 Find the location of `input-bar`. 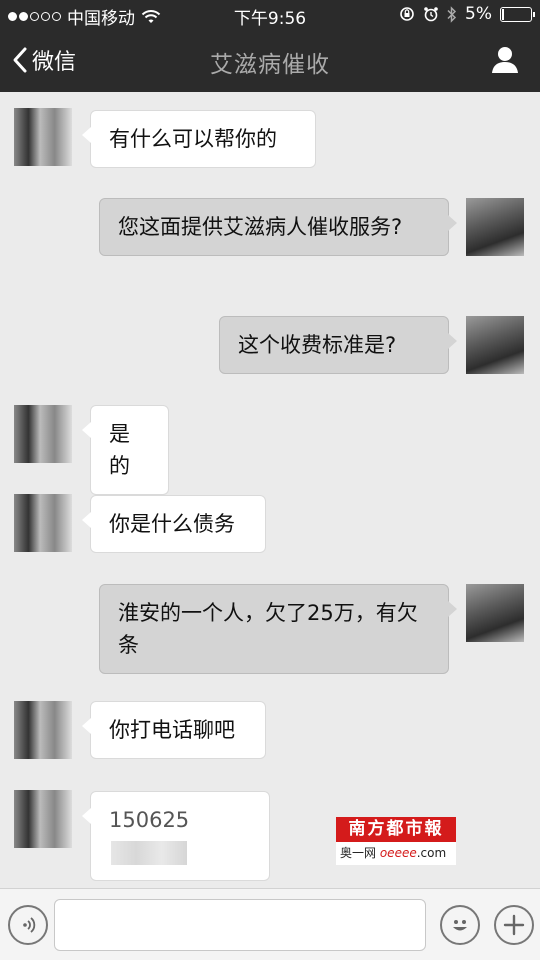

input-bar is located at coordinates (270, 924).